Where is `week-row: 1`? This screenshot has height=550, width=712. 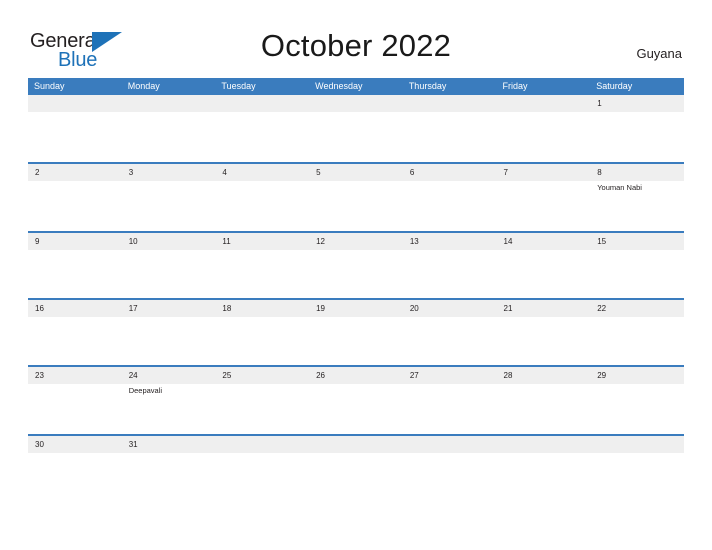 week-row: 1 is located at coordinates (356, 128).